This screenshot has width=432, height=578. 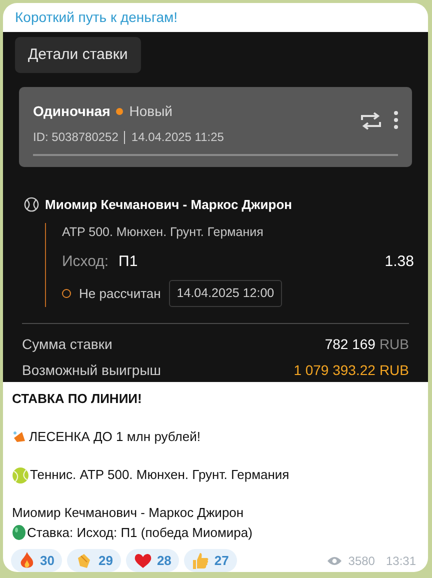 What do you see at coordinates (361, 561) in the screenshot?
I see `view-count: 3580` at bounding box center [361, 561].